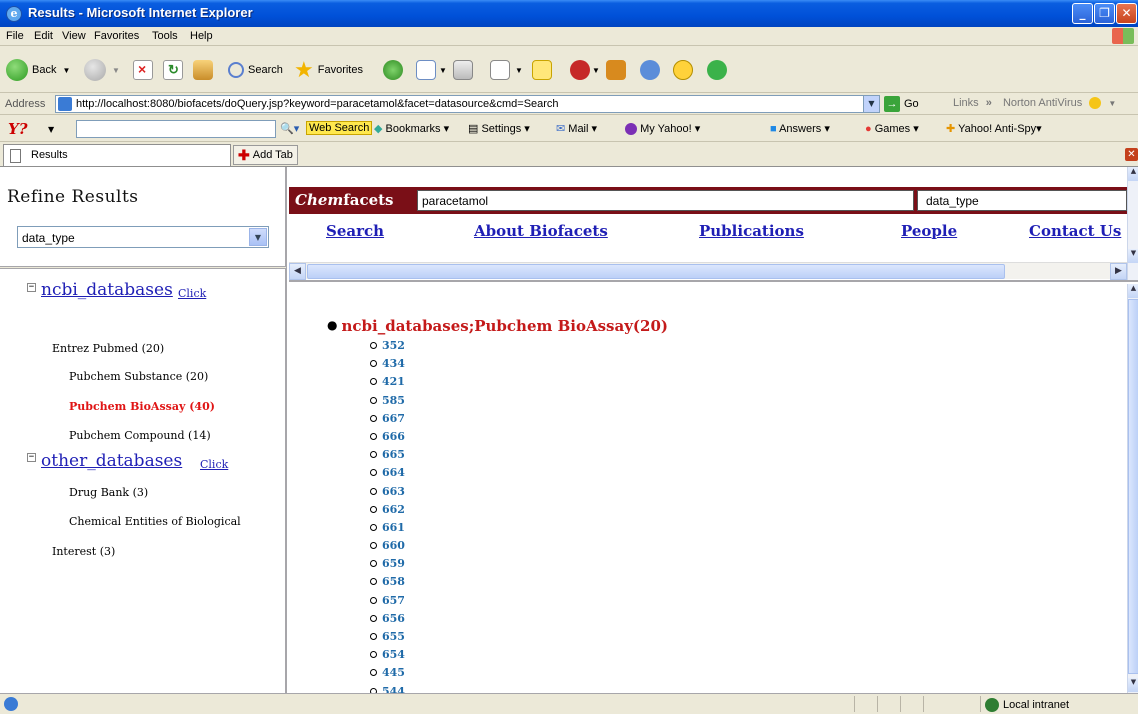 The image size is (1138, 714). What do you see at coordinates (616, 70) in the screenshot?
I see `research-button` at bounding box center [616, 70].